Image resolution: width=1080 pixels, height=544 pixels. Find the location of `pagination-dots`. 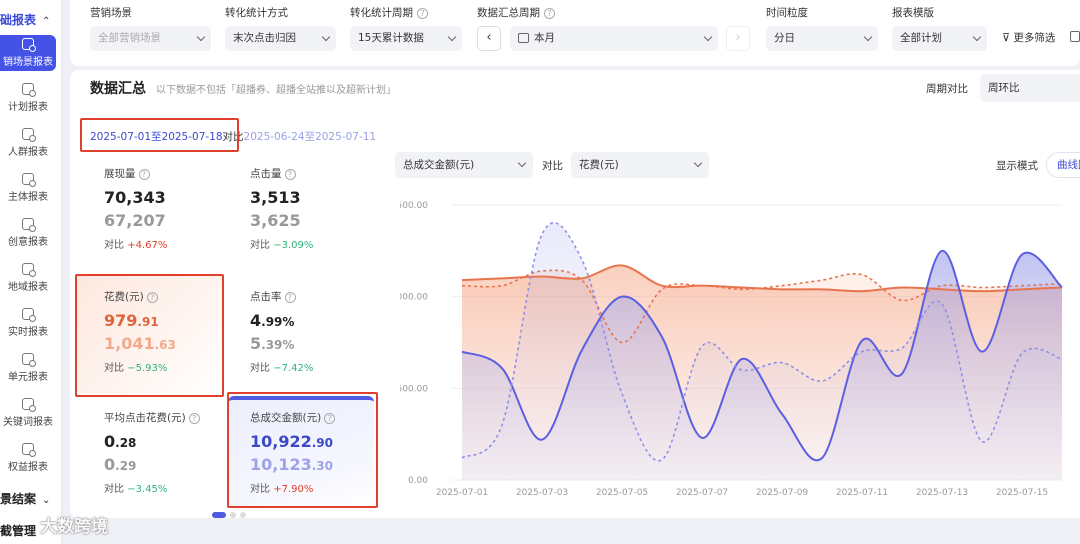

pagination-dots is located at coordinates (231, 514).